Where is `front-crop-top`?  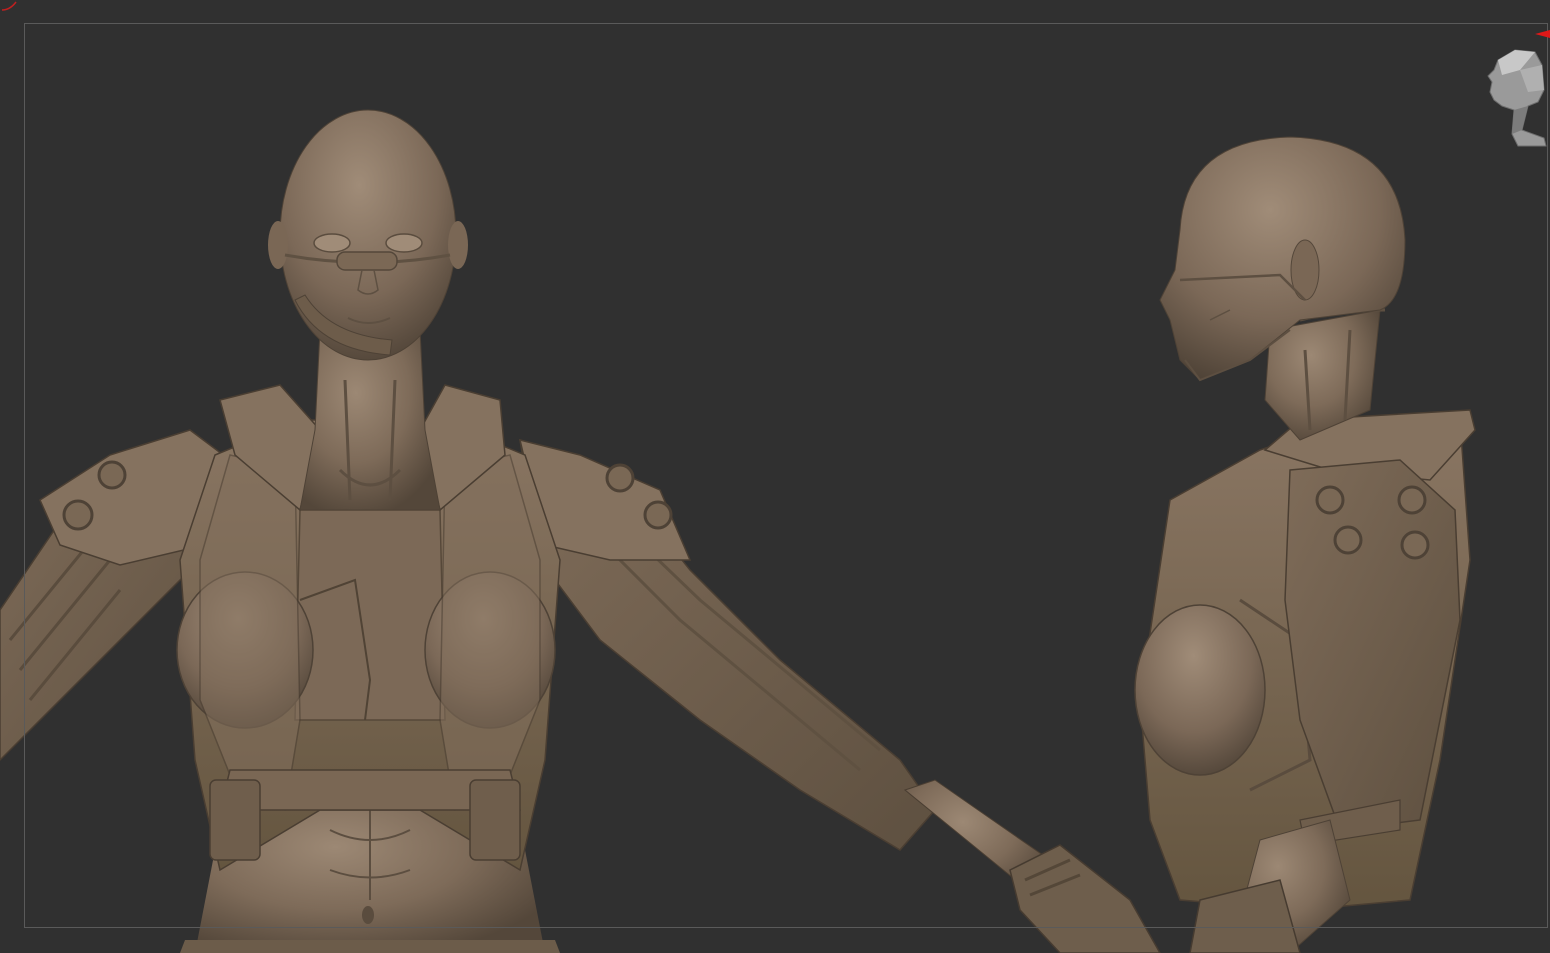 front-crop-top is located at coordinates (370, 615).